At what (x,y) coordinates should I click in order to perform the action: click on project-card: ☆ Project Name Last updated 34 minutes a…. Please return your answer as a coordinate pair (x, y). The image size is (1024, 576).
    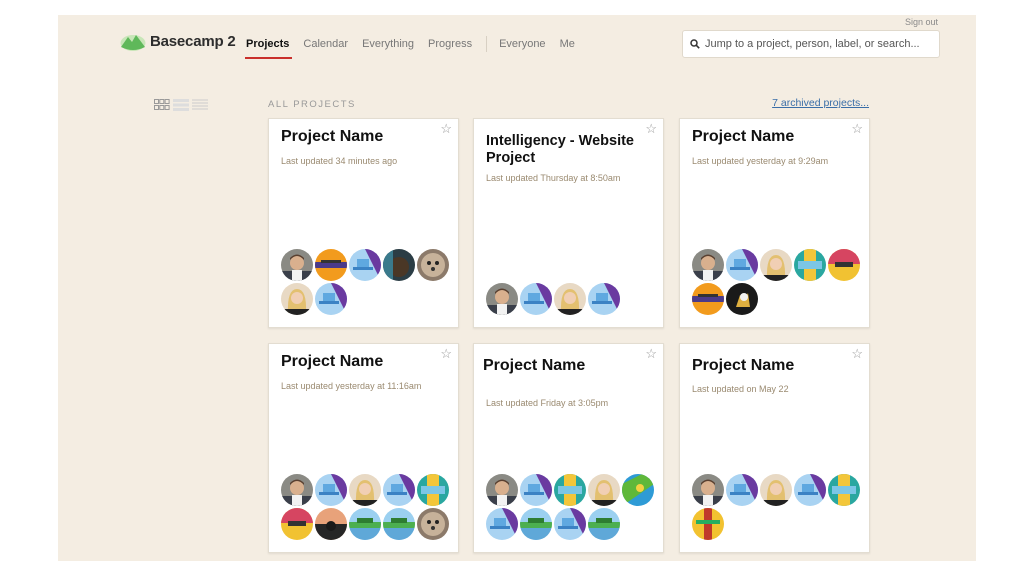
    Looking at the image, I should click on (363, 223).